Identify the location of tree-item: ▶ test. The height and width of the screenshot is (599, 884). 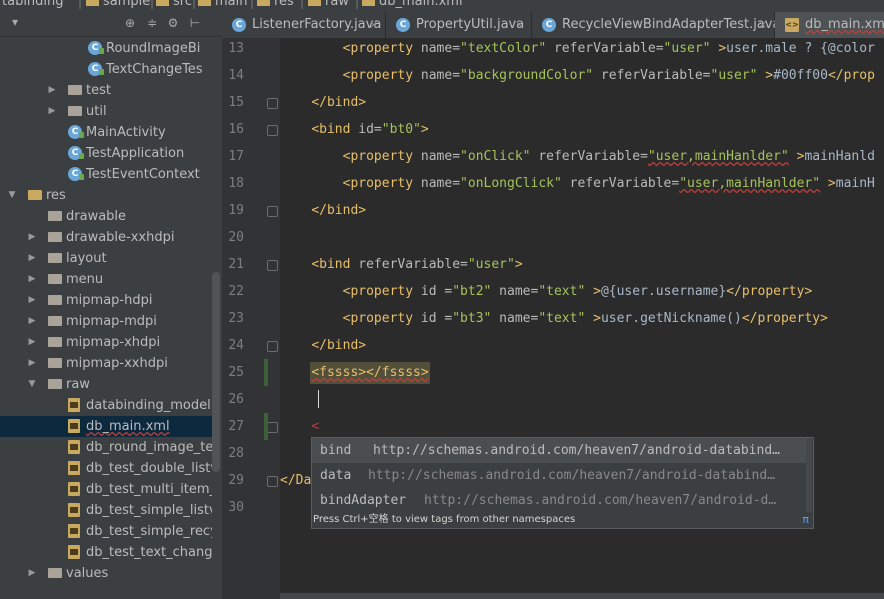
(106, 90).